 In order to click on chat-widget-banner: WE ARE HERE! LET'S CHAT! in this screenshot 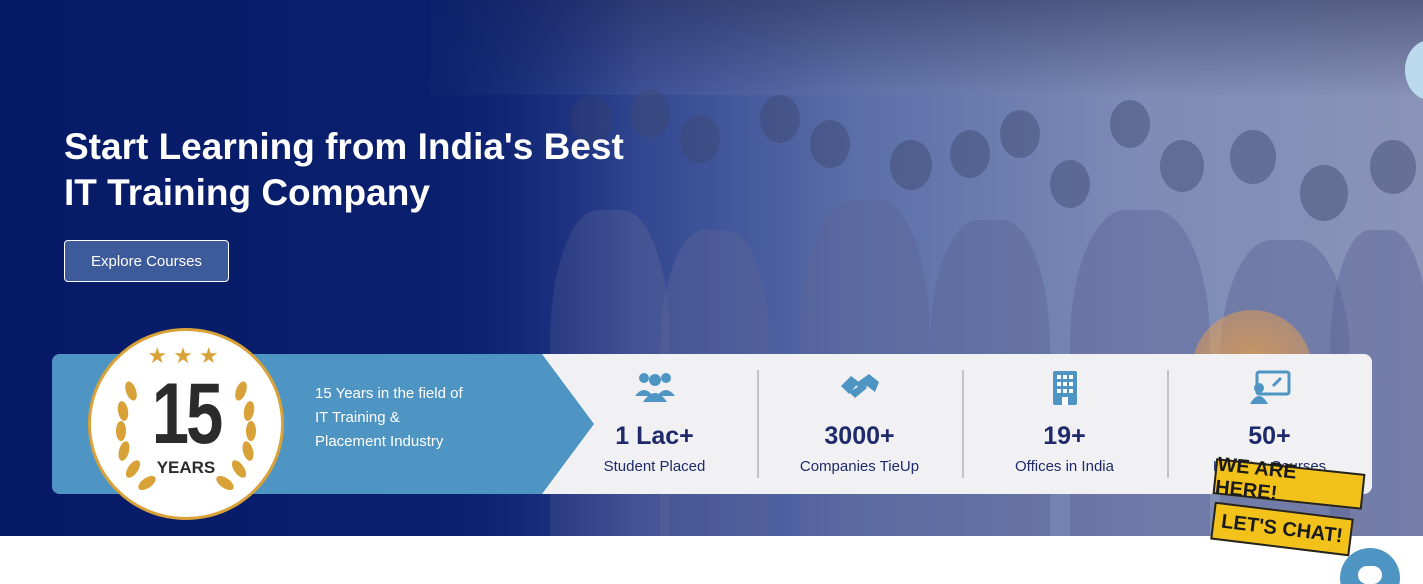, I will do `click(1287, 507)`.